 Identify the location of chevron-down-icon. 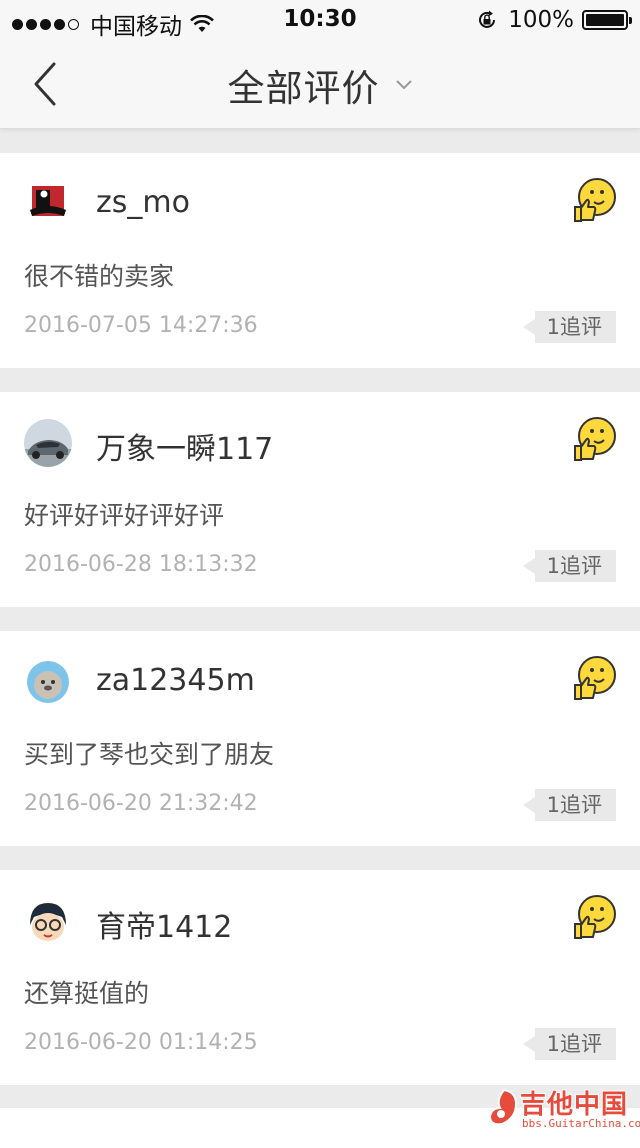
(403, 85).